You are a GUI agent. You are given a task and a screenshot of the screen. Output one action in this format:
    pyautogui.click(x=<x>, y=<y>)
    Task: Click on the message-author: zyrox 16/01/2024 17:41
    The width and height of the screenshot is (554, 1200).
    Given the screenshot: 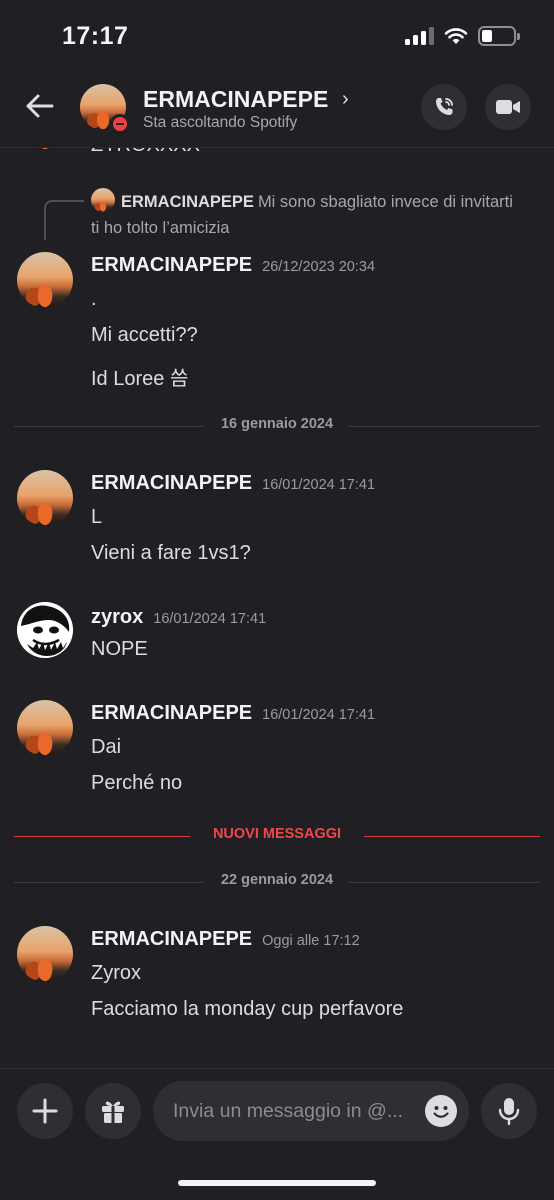 What is the action you would take?
    pyautogui.click(x=178, y=617)
    